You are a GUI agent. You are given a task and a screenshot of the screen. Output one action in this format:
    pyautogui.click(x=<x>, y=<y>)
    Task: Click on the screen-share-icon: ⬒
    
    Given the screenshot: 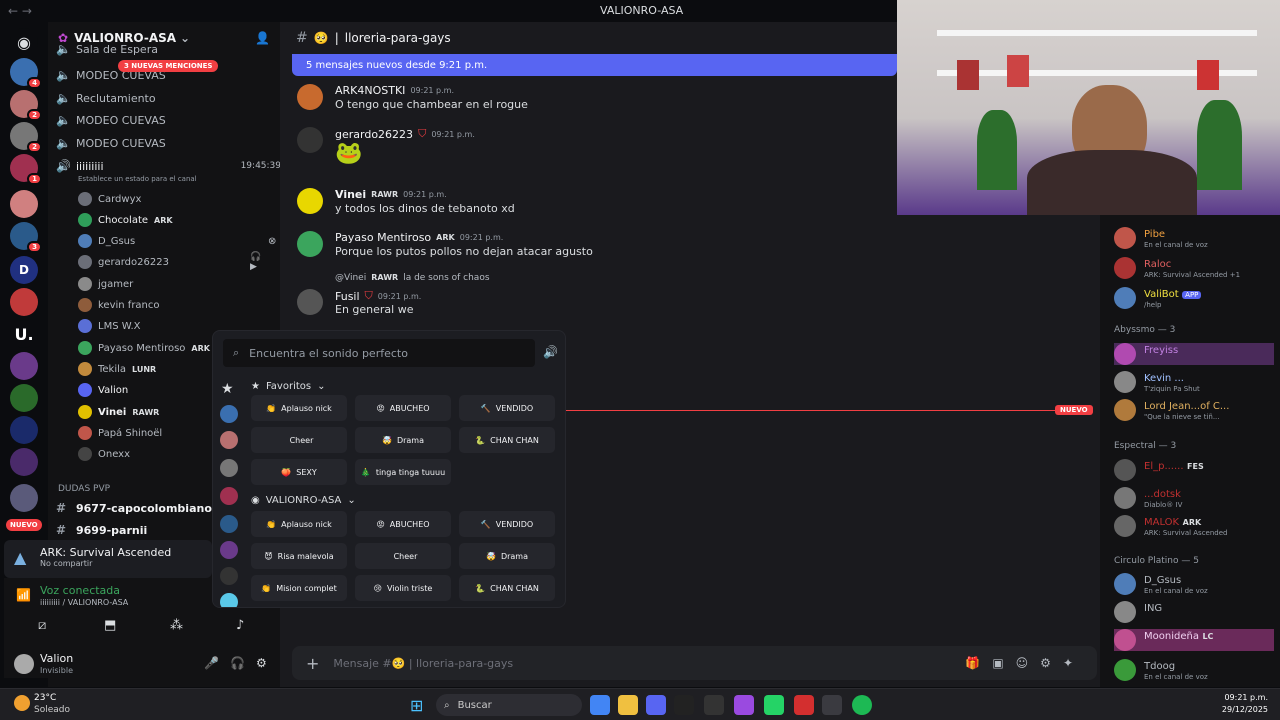 What is the action you would take?
    pyautogui.click(x=110, y=625)
    